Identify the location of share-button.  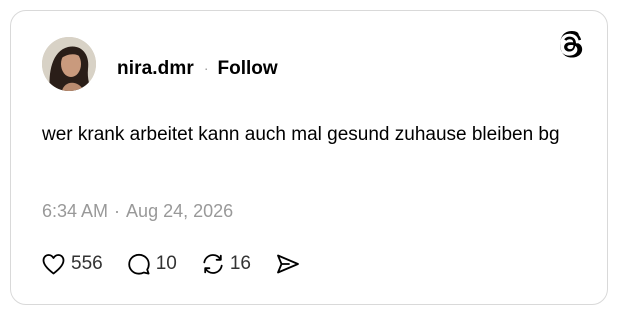
(288, 264).